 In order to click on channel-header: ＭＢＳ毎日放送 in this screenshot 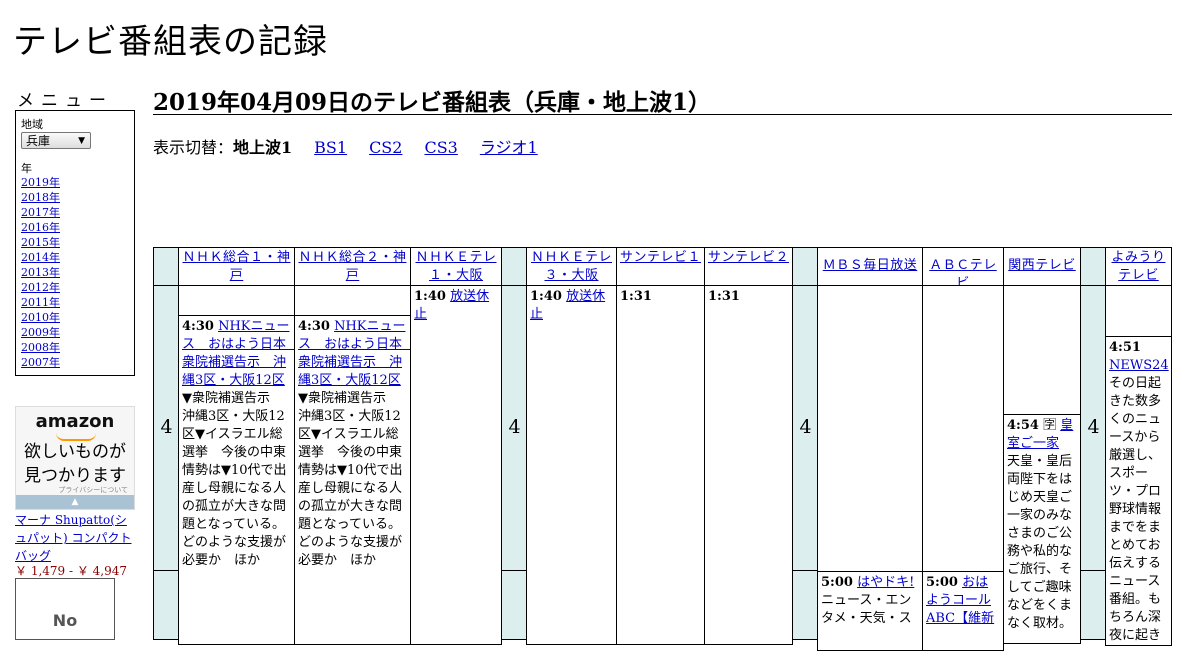, I will do `click(870, 266)`.